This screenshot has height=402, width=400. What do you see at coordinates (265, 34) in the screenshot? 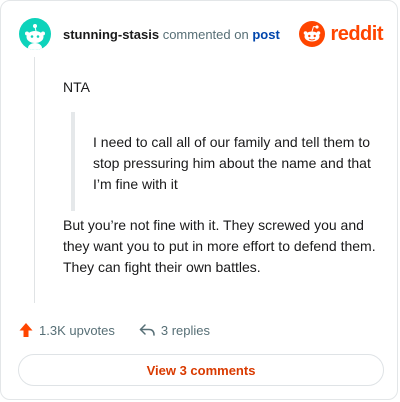
I see `post-link: post` at bounding box center [265, 34].